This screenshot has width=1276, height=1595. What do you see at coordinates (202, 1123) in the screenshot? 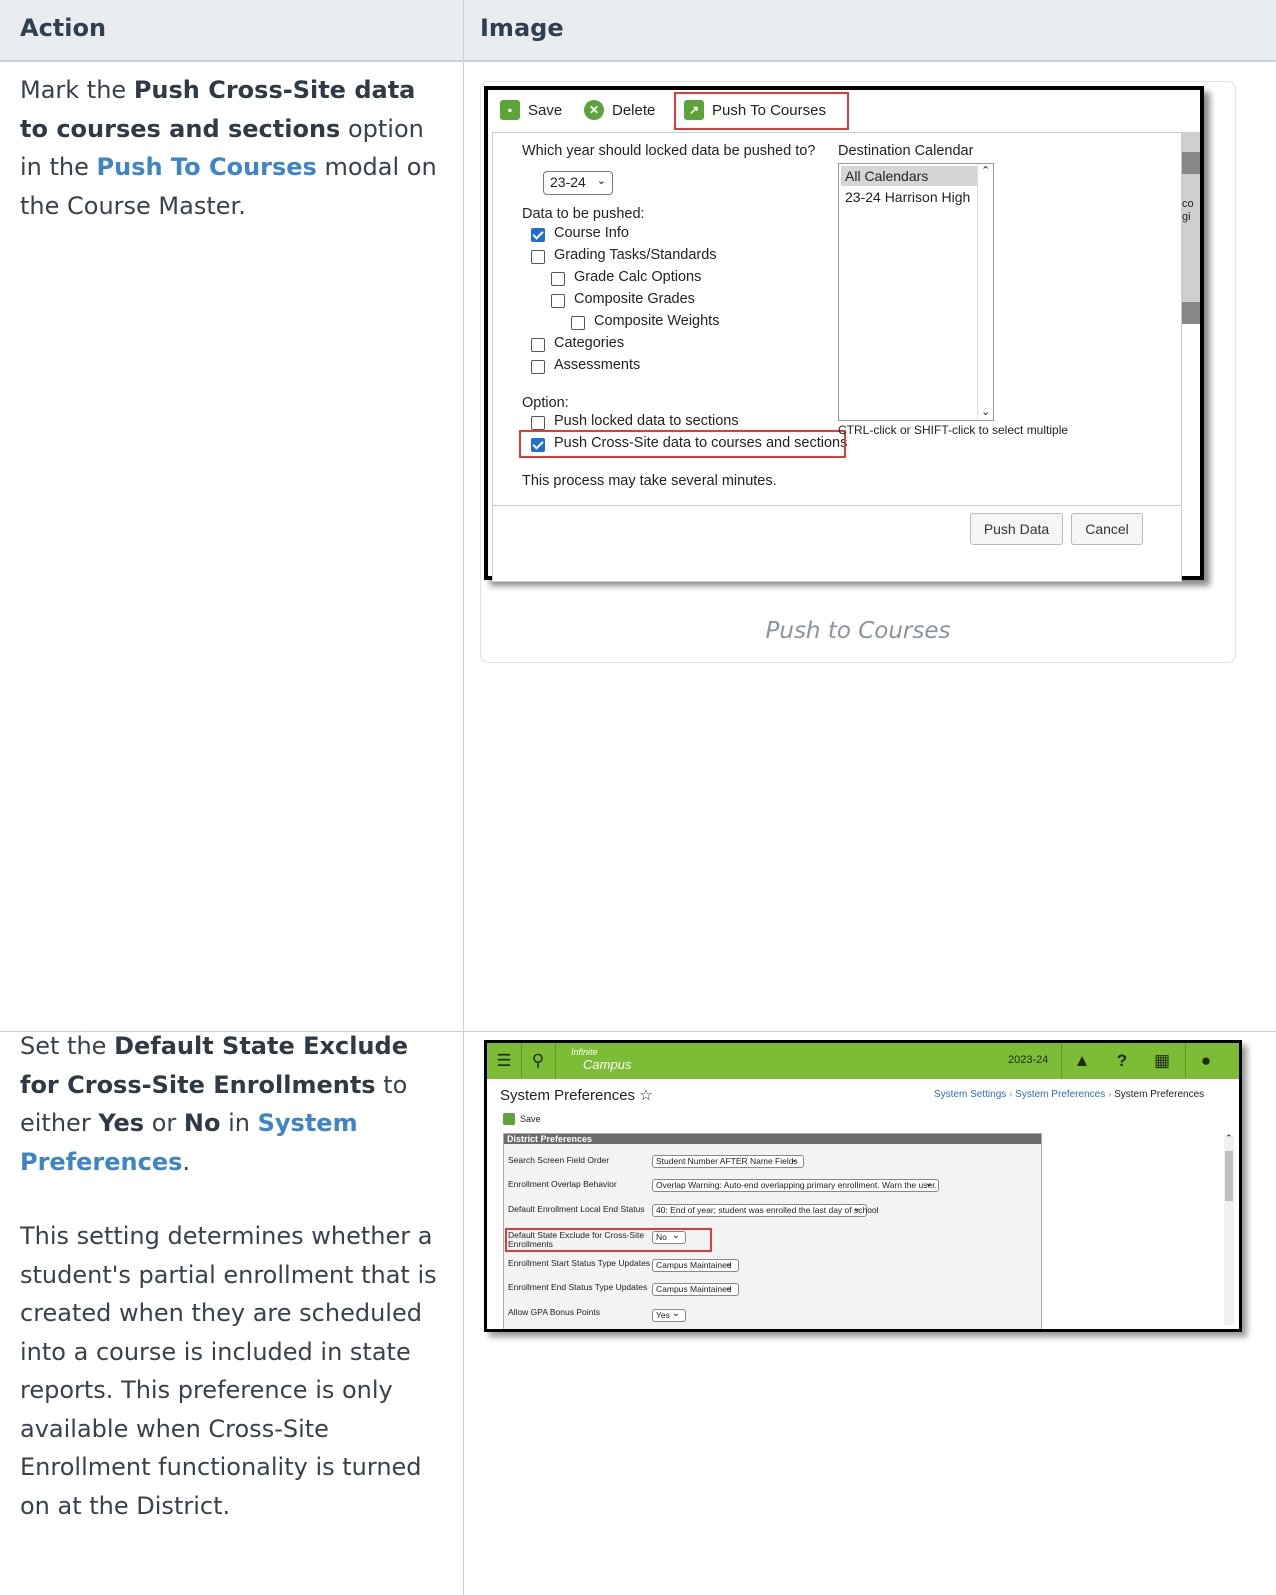
I see `bold-term: No` at bounding box center [202, 1123].